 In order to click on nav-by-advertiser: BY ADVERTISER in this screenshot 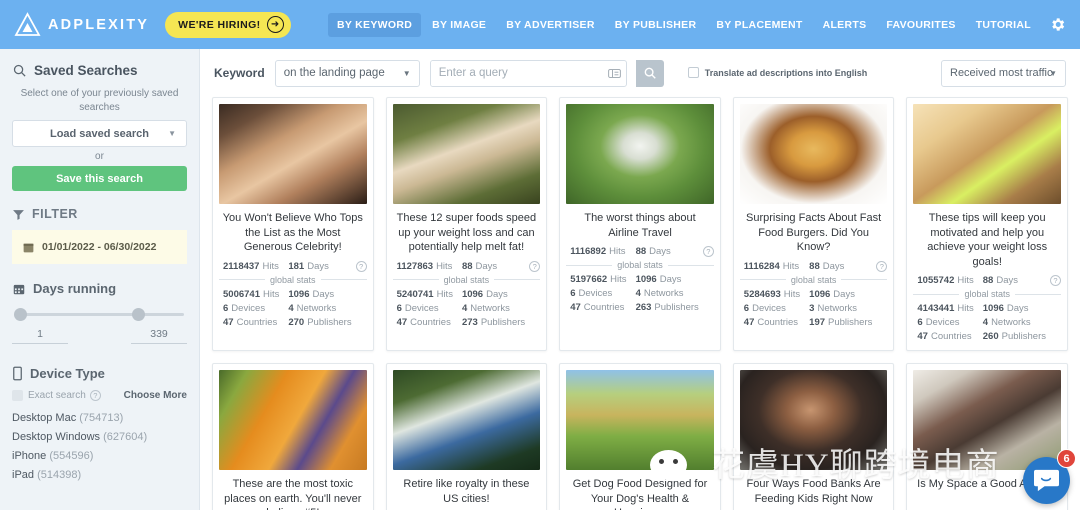, I will do `click(550, 25)`.